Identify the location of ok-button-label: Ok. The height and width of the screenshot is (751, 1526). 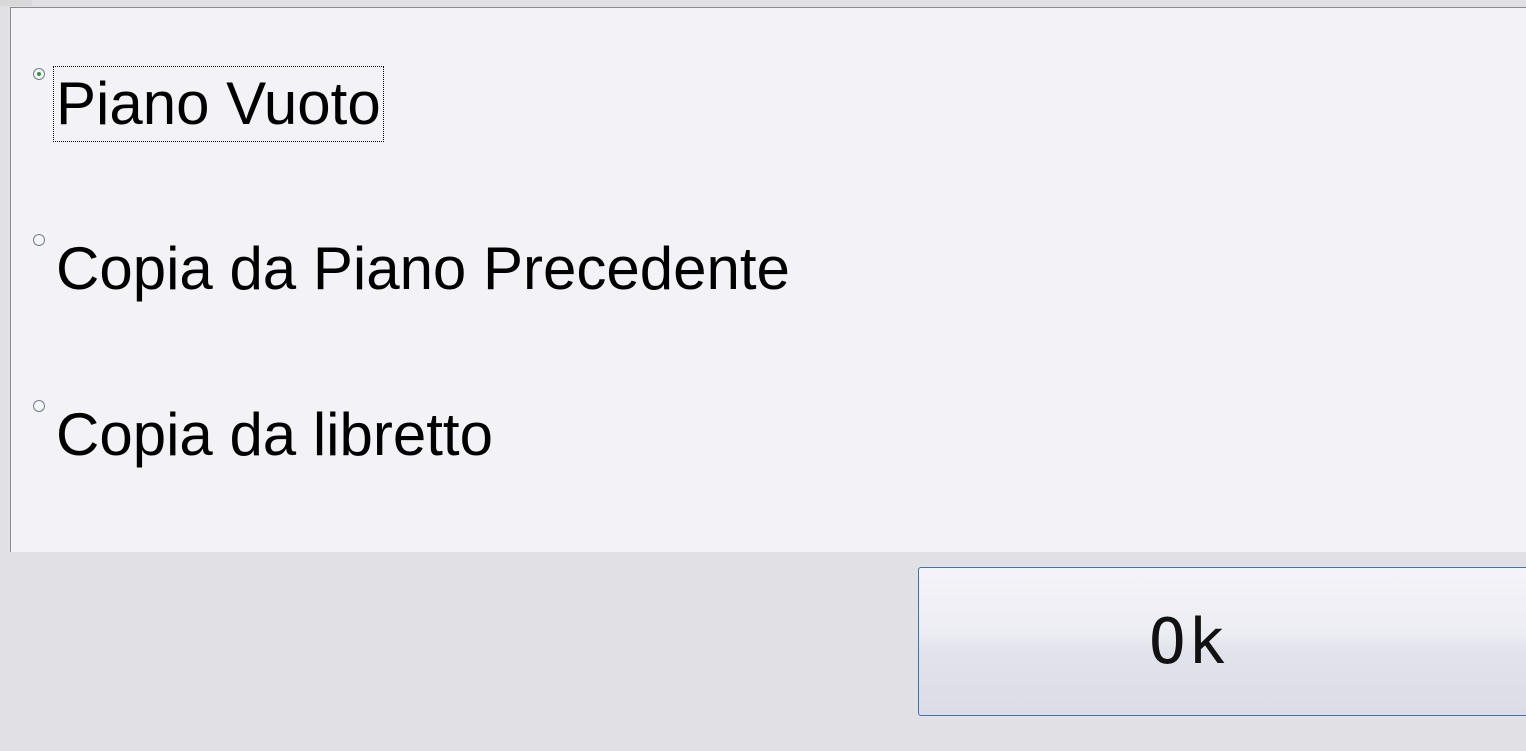
(1188, 641).